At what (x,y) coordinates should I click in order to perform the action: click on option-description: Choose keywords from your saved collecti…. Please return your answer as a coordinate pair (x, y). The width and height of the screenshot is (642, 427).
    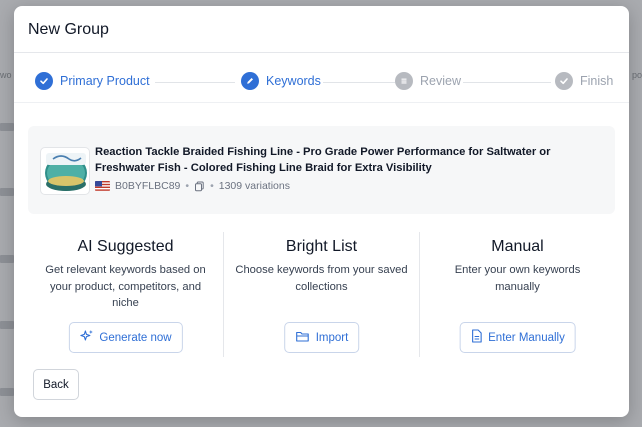
    Looking at the image, I should click on (321, 278).